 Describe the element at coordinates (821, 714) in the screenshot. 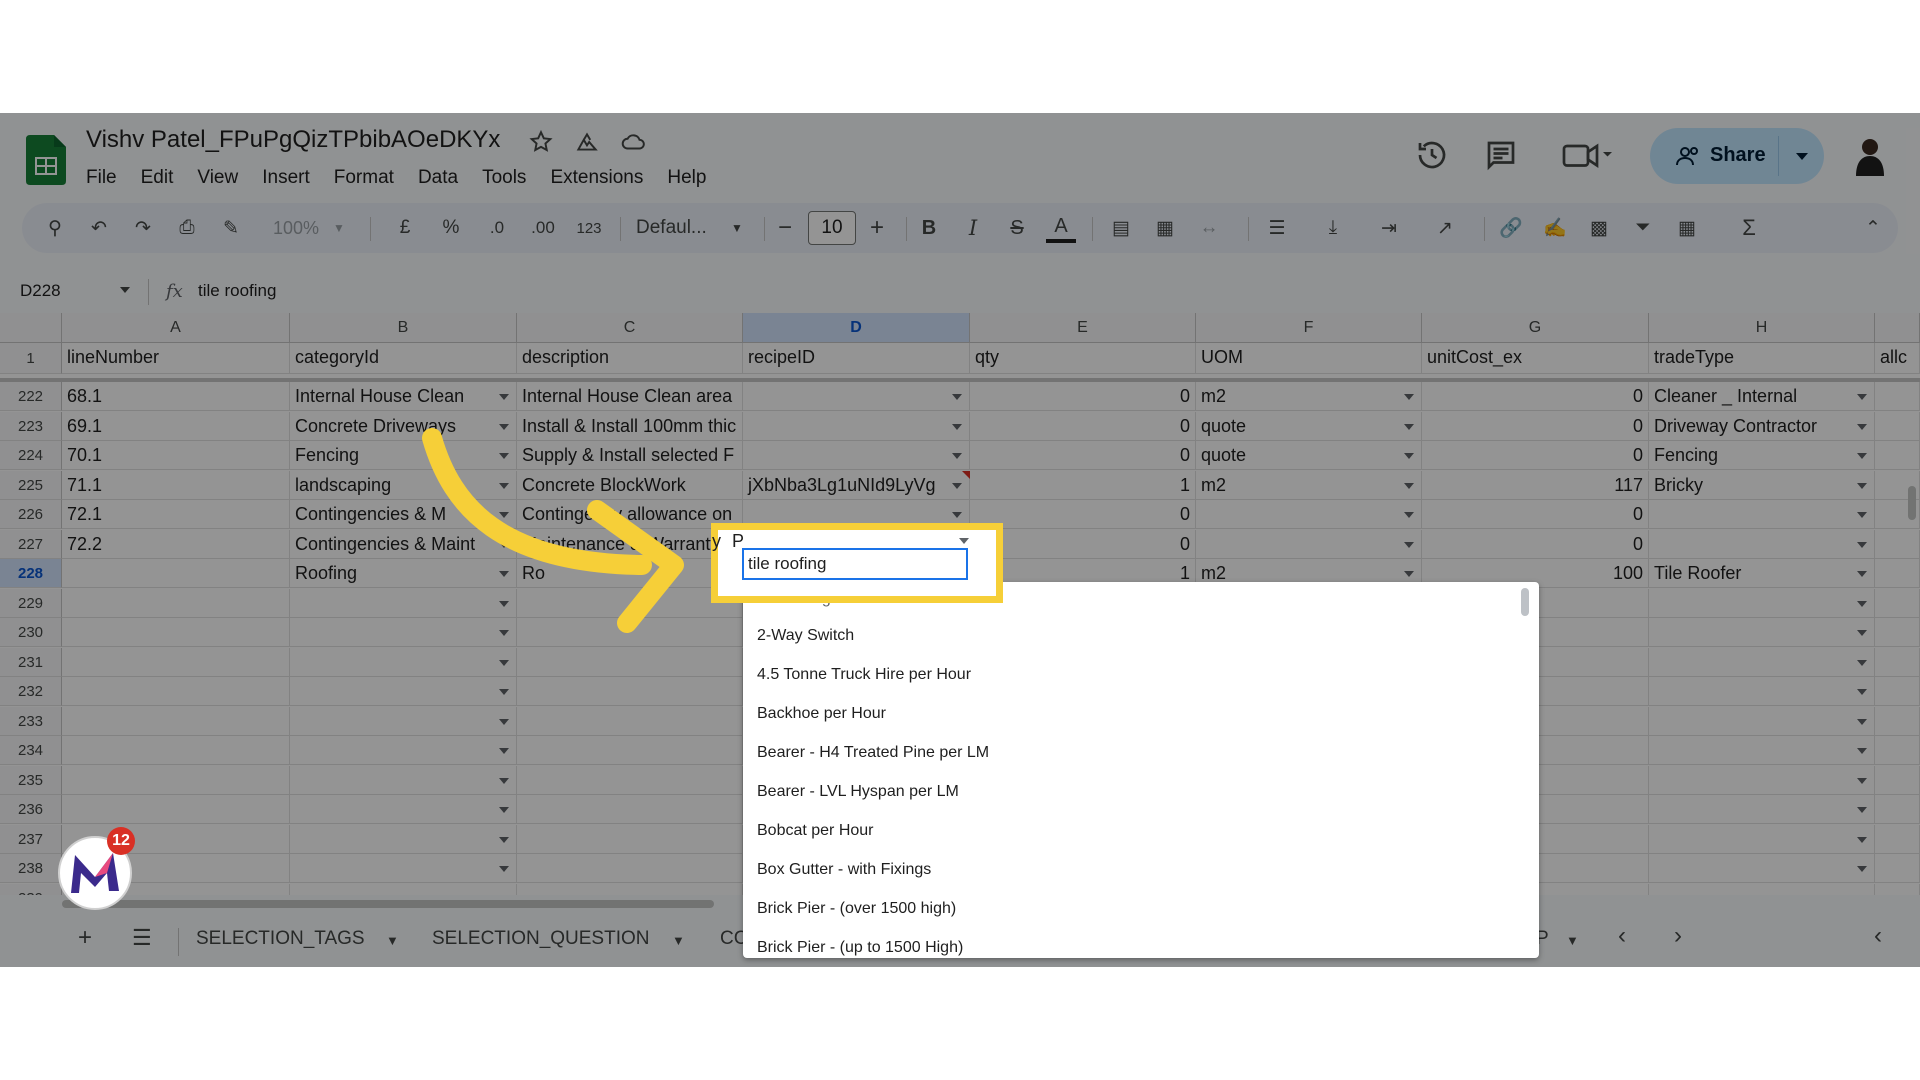

I see `dropdown-option: Backhoe per Hour` at that location.